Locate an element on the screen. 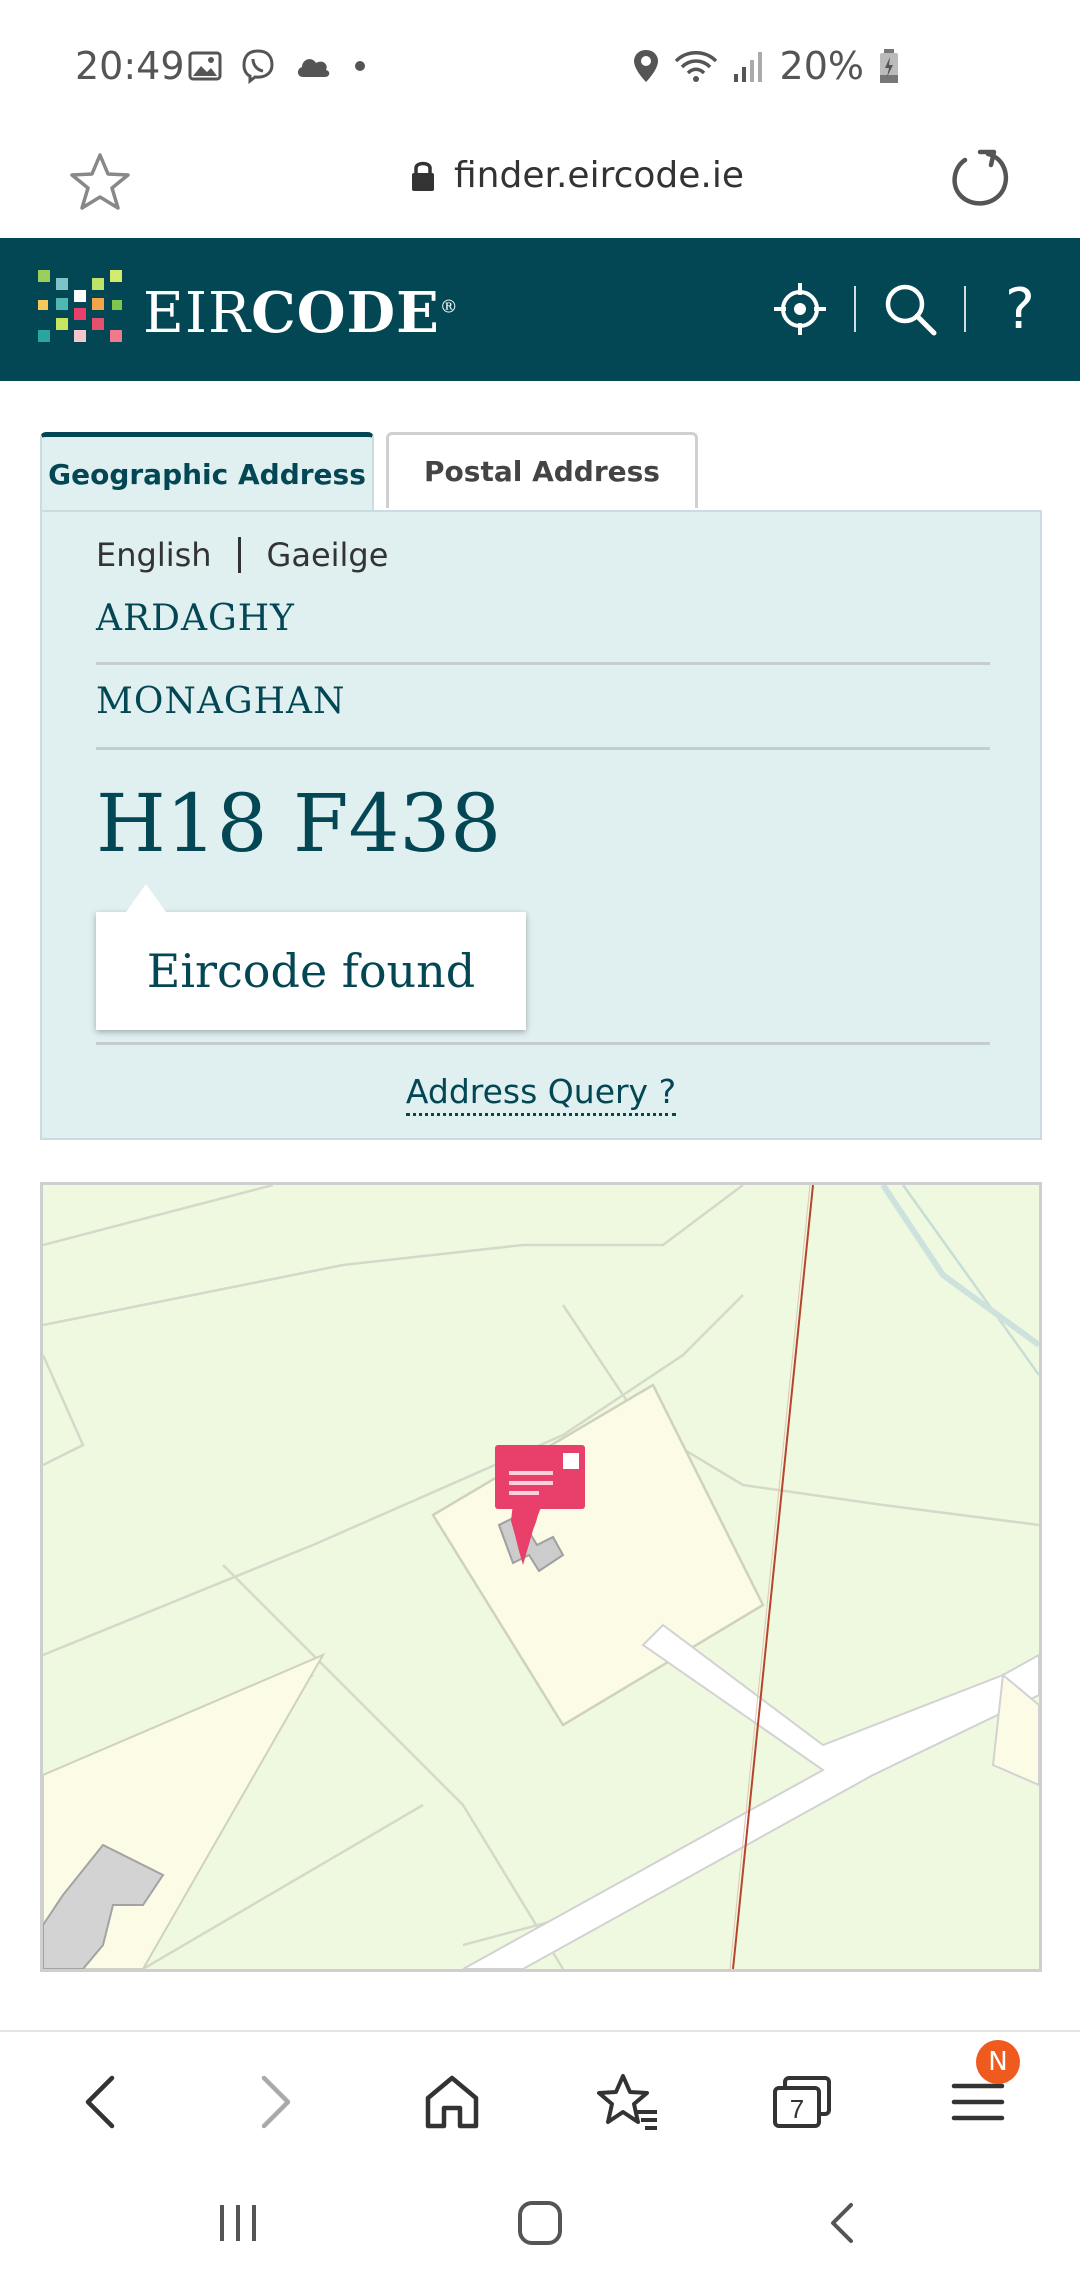 This screenshot has height=2280, width=1080. lang-english-link: English is located at coordinates (154, 555).